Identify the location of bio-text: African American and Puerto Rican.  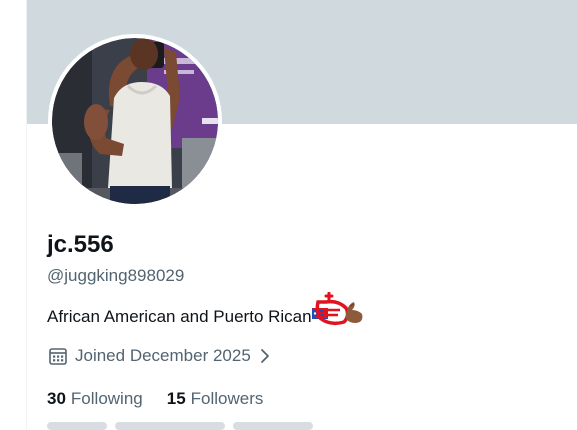
(179, 316).